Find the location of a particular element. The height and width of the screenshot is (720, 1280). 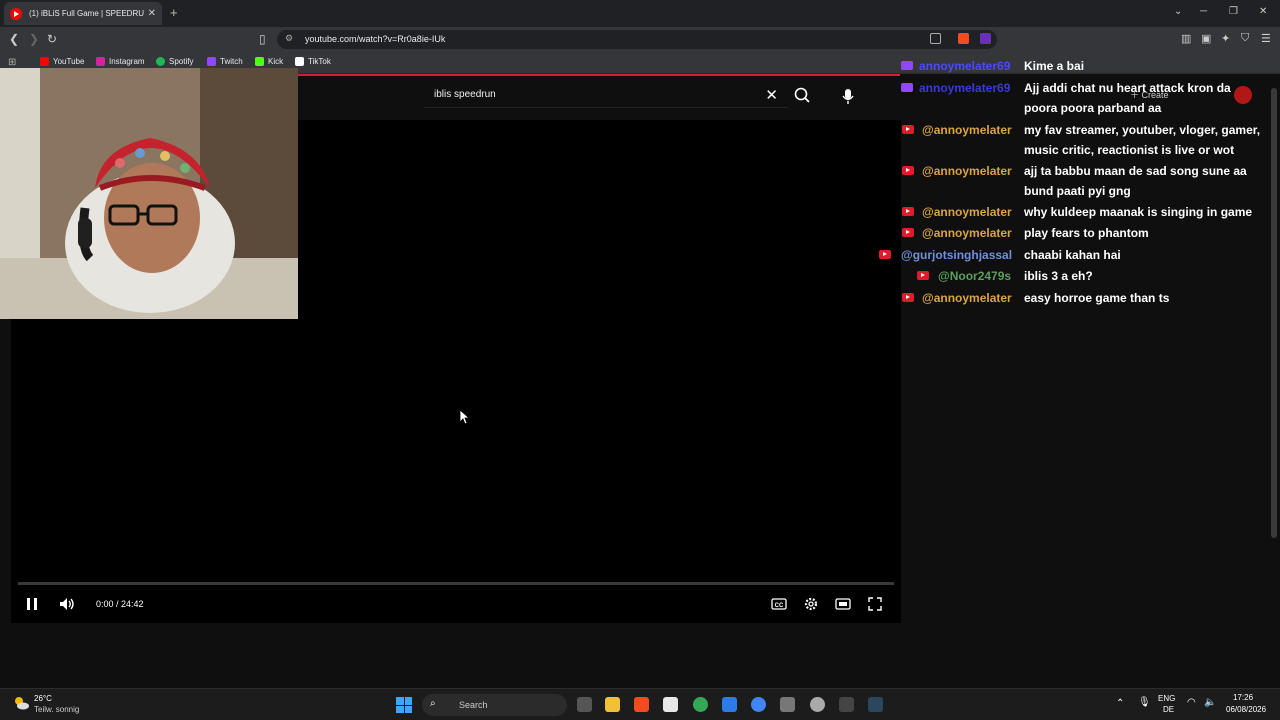

bookmark-youtube: YouTube is located at coordinates (62, 61).